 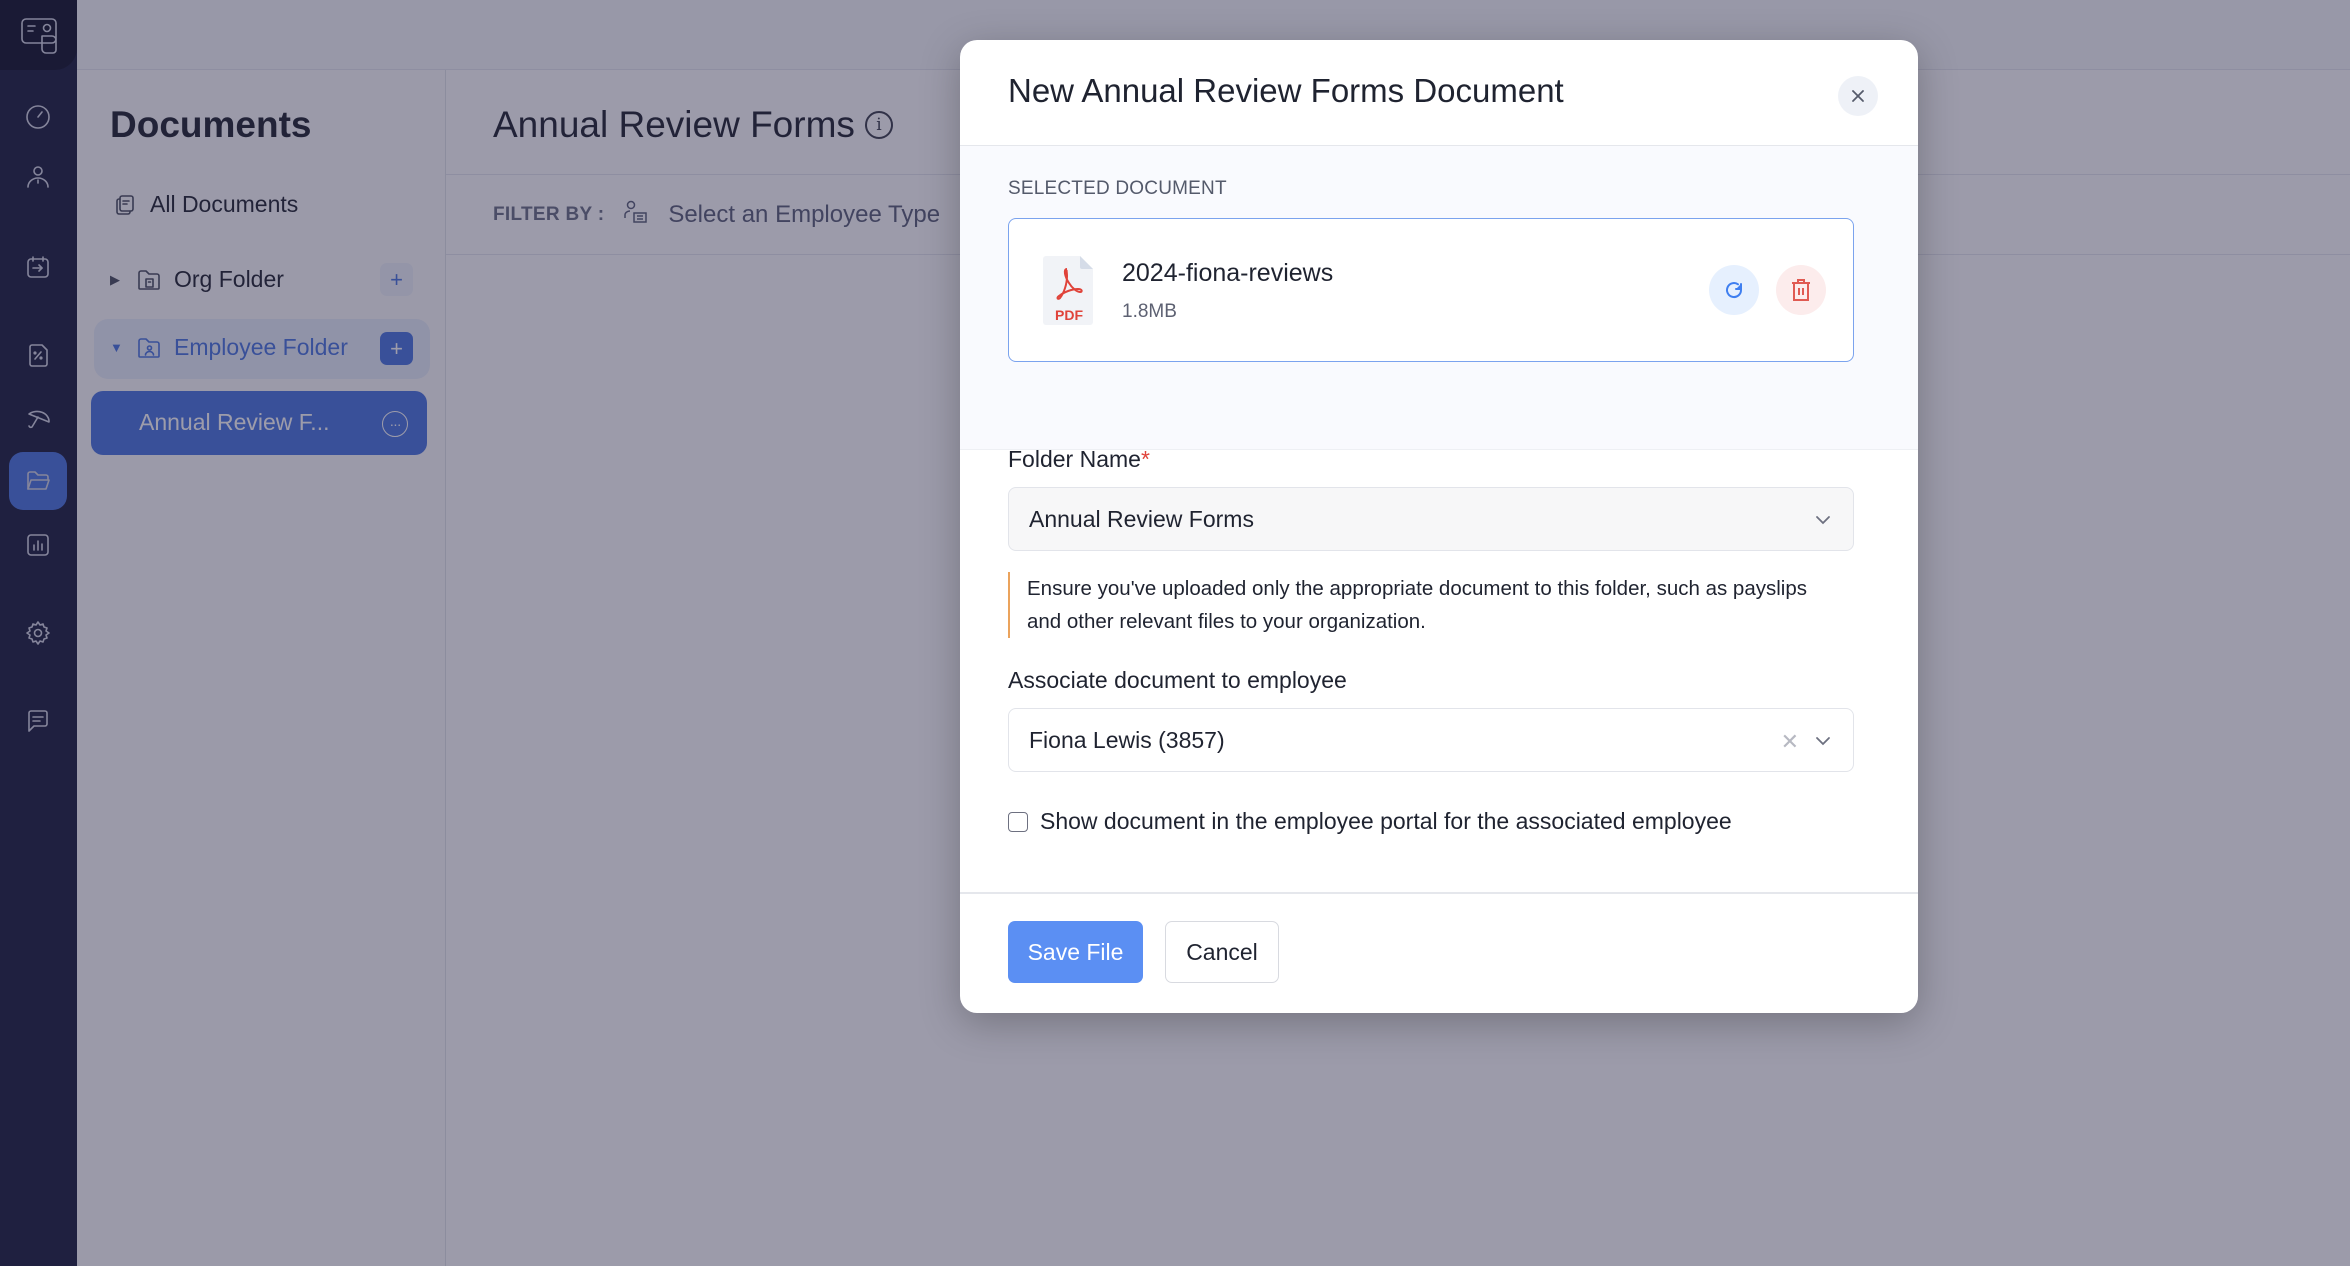 What do you see at coordinates (1149, 311) in the screenshot?
I see `file-size: 1.8MB` at bounding box center [1149, 311].